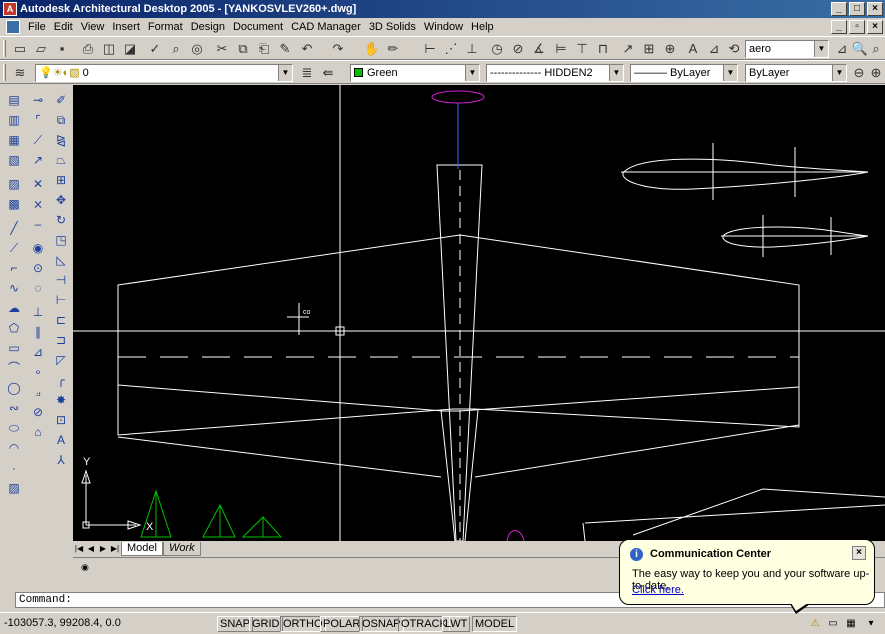 The width and height of the screenshot is (885, 634). What do you see at coordinates (61, 220) in the screenshot?
I see `rotate-icon: ↻` at bounding box center [61, 220].